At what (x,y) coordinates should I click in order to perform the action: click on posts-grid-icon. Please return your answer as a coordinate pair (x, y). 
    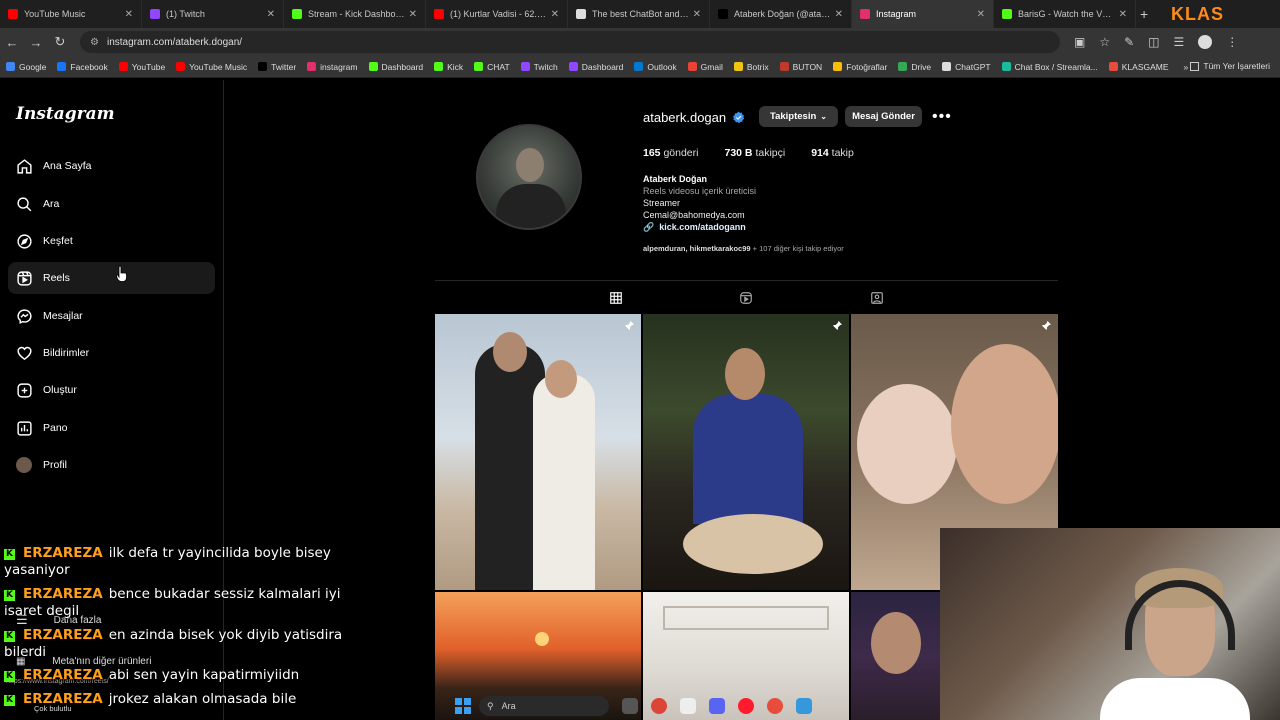
    Looking at the image, I should click on (616, 298).